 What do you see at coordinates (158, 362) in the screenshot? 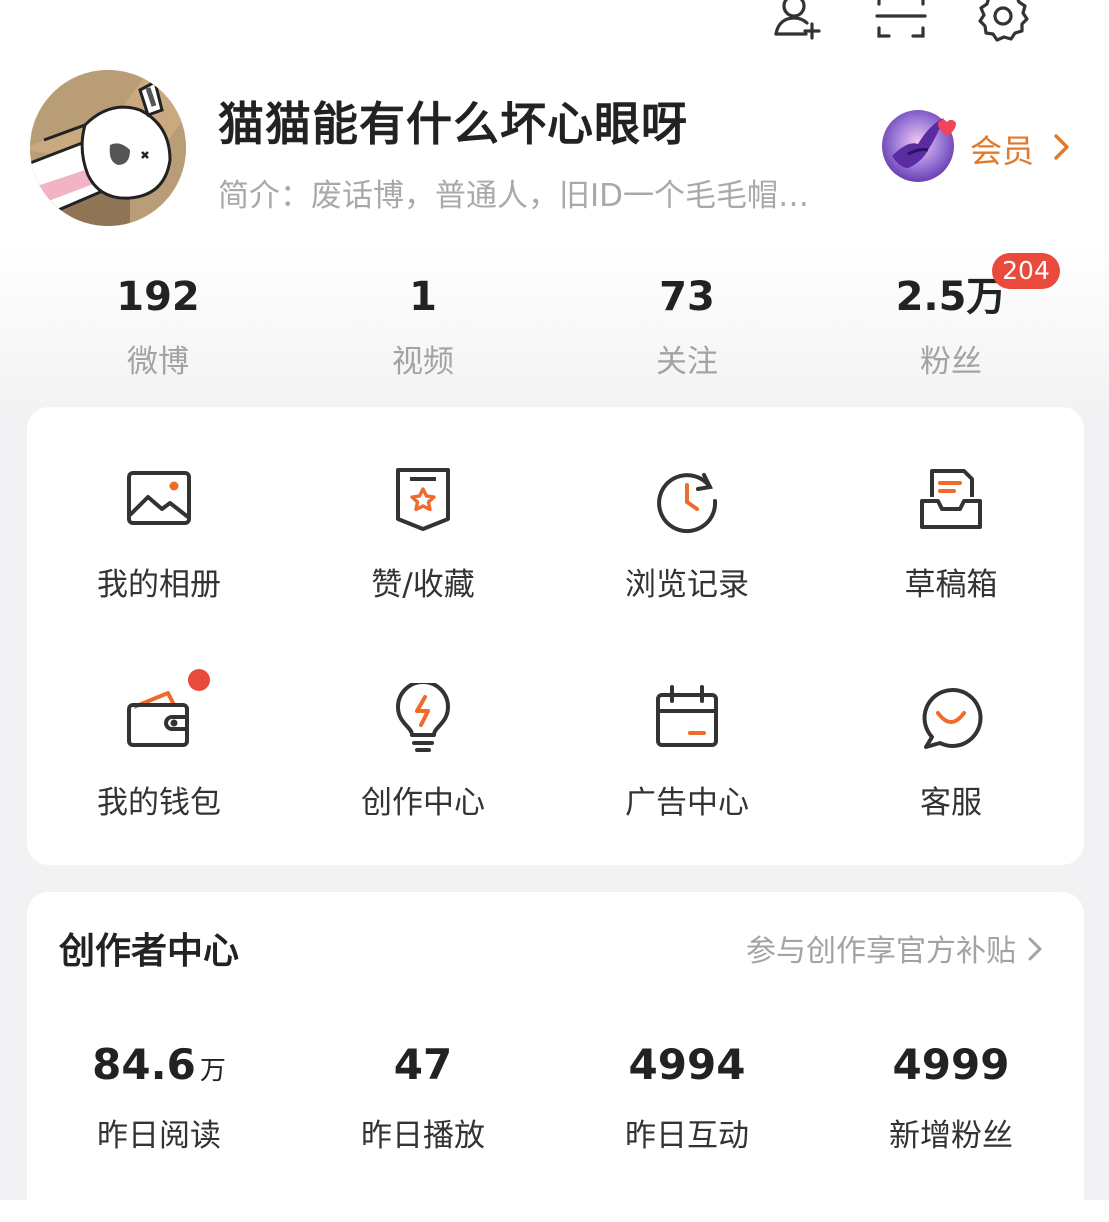
I see `stat-label: 微博` at bounding box center [158, 362].